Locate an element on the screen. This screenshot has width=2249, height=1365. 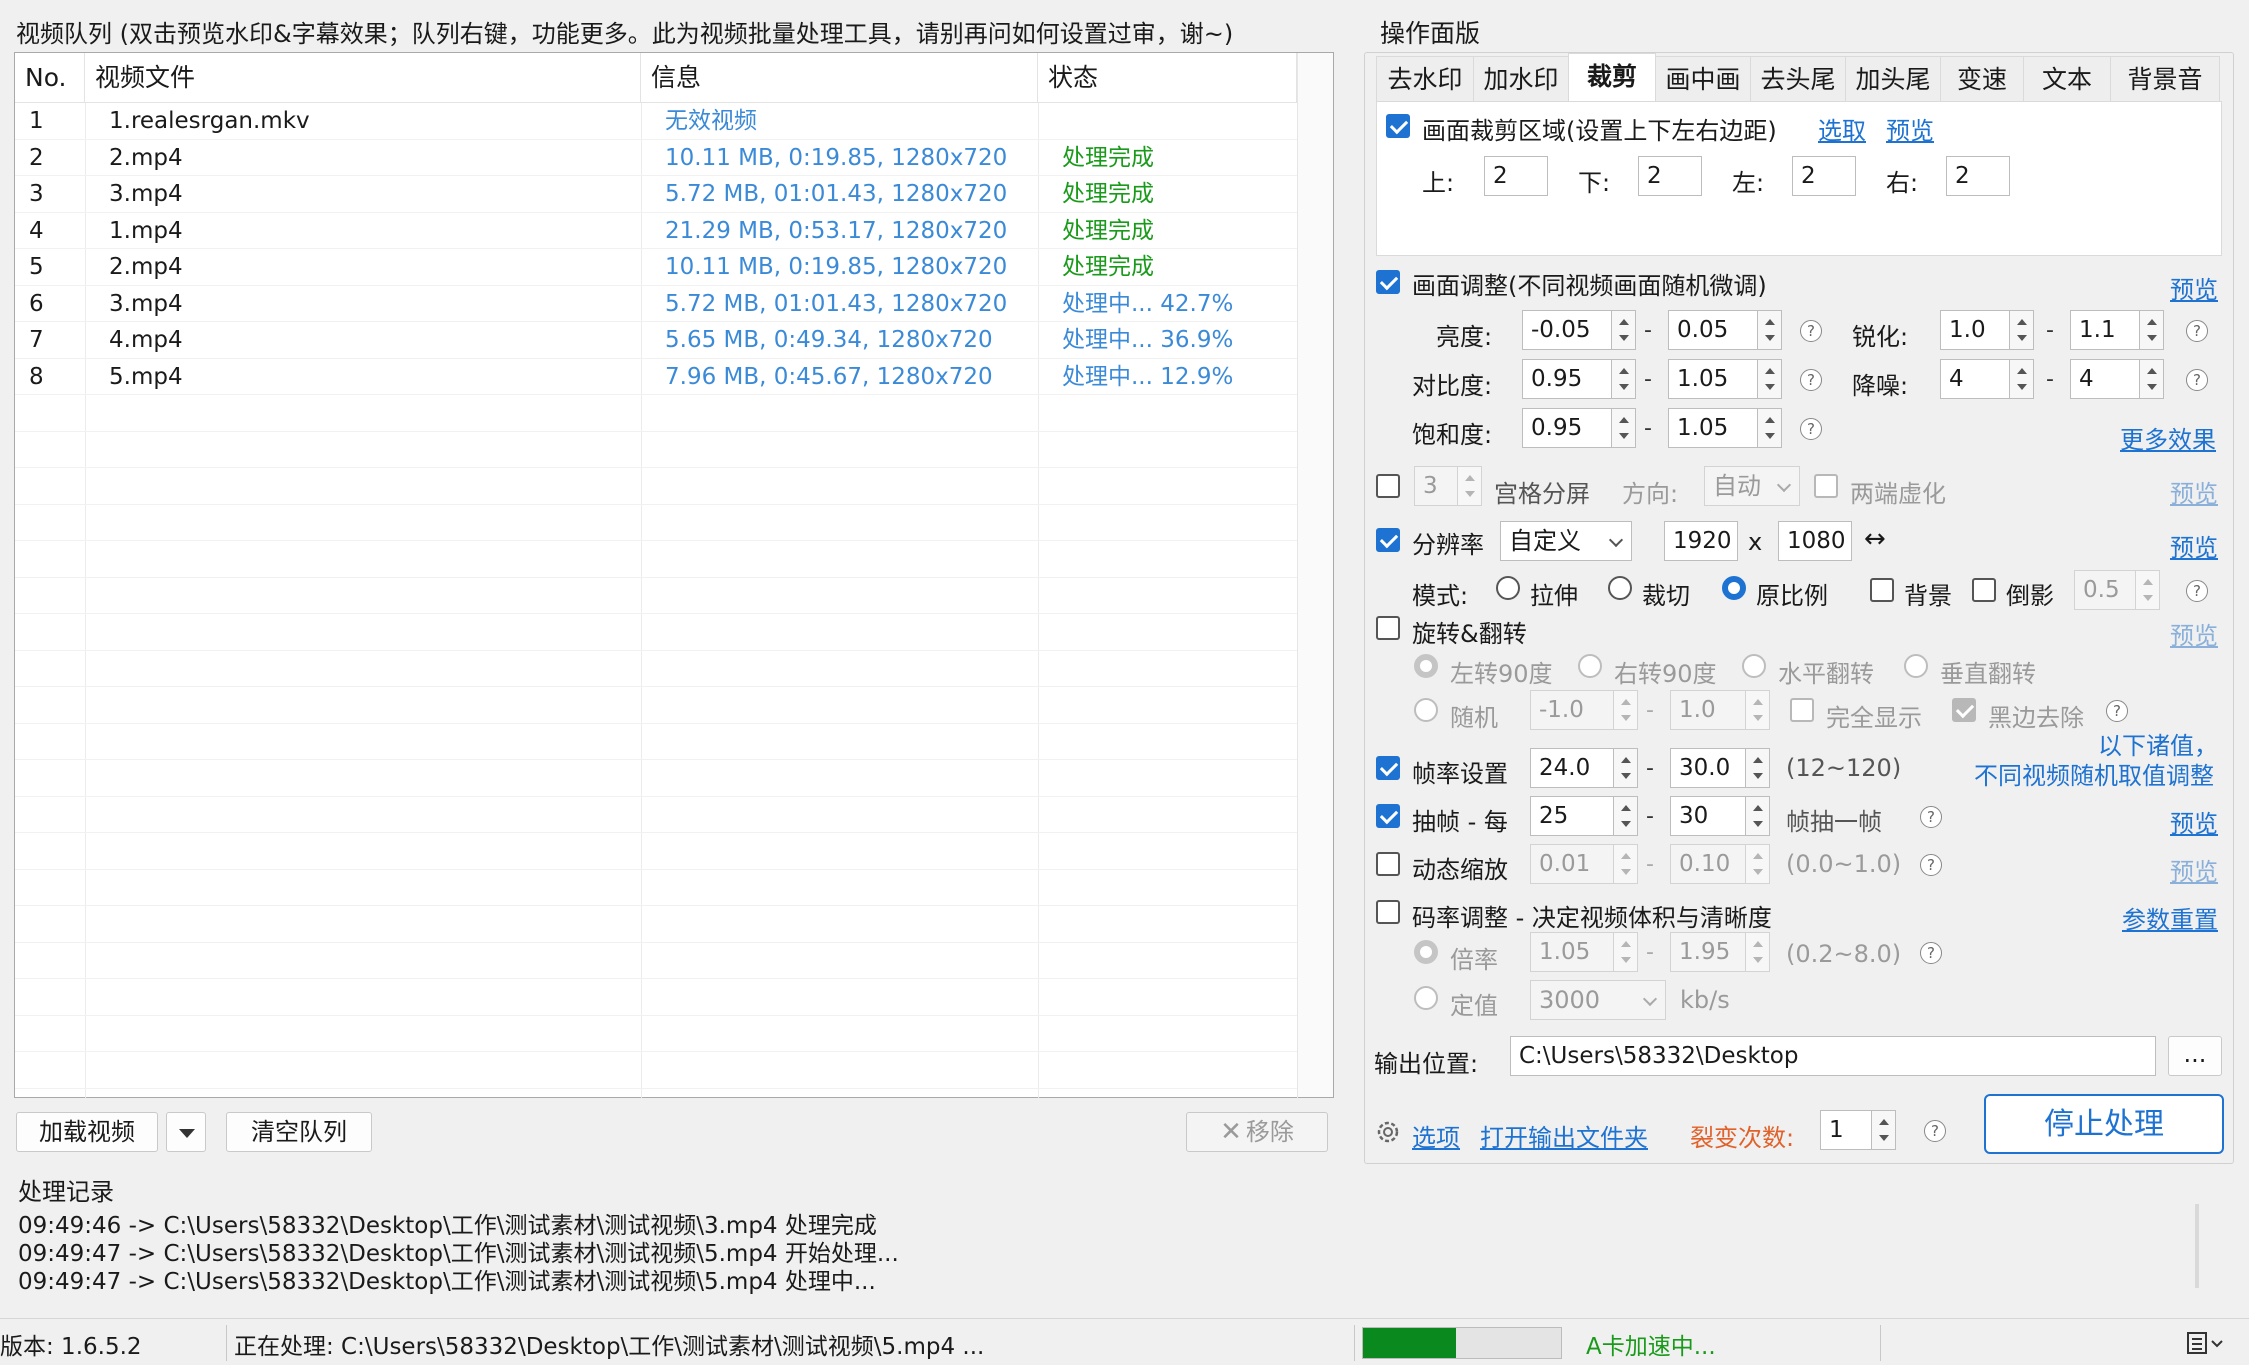
crop-top-input: 2 is located at coordinates (1516, 176).